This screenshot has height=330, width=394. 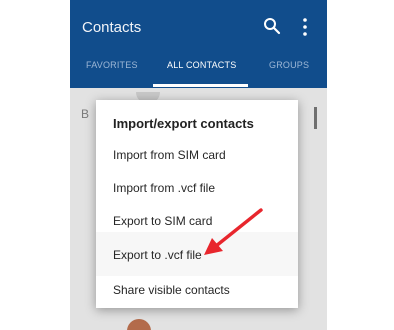 What do you see at coordinates (164, 188) in the screenshot?
I see `option-import-vcf: Import from .vcf file` at bounding box center [164, 188].